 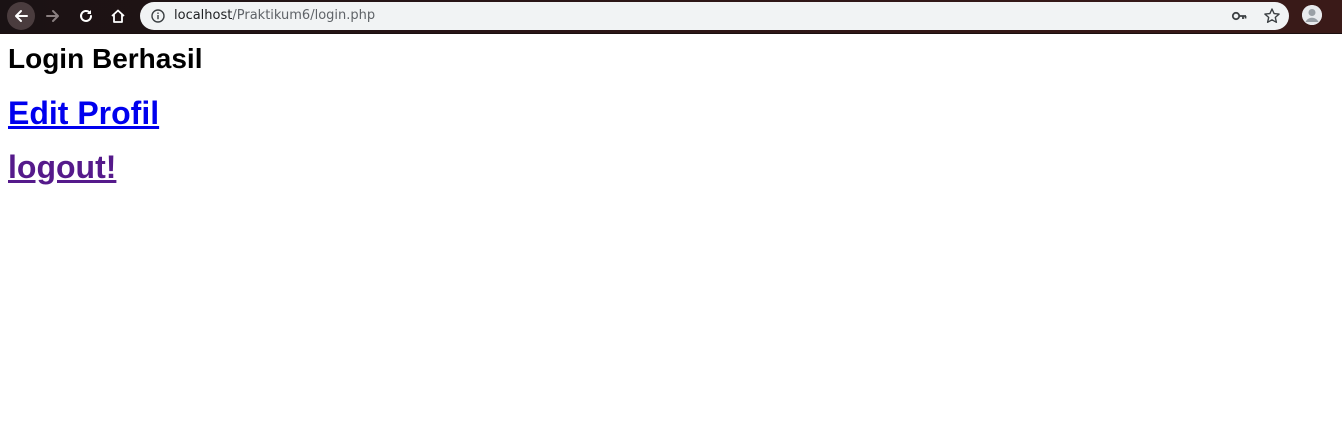 I want to click on edit-profile-link: Edit Profil, so click(x=83, y=113).